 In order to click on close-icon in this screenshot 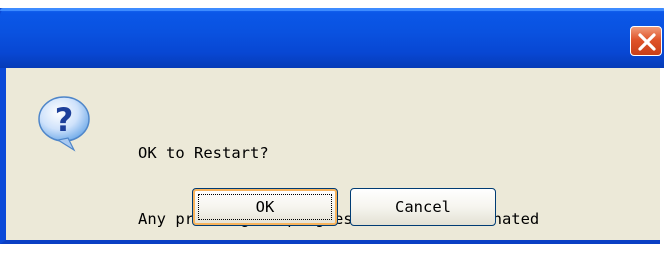, I will do `click(647, 42)`.